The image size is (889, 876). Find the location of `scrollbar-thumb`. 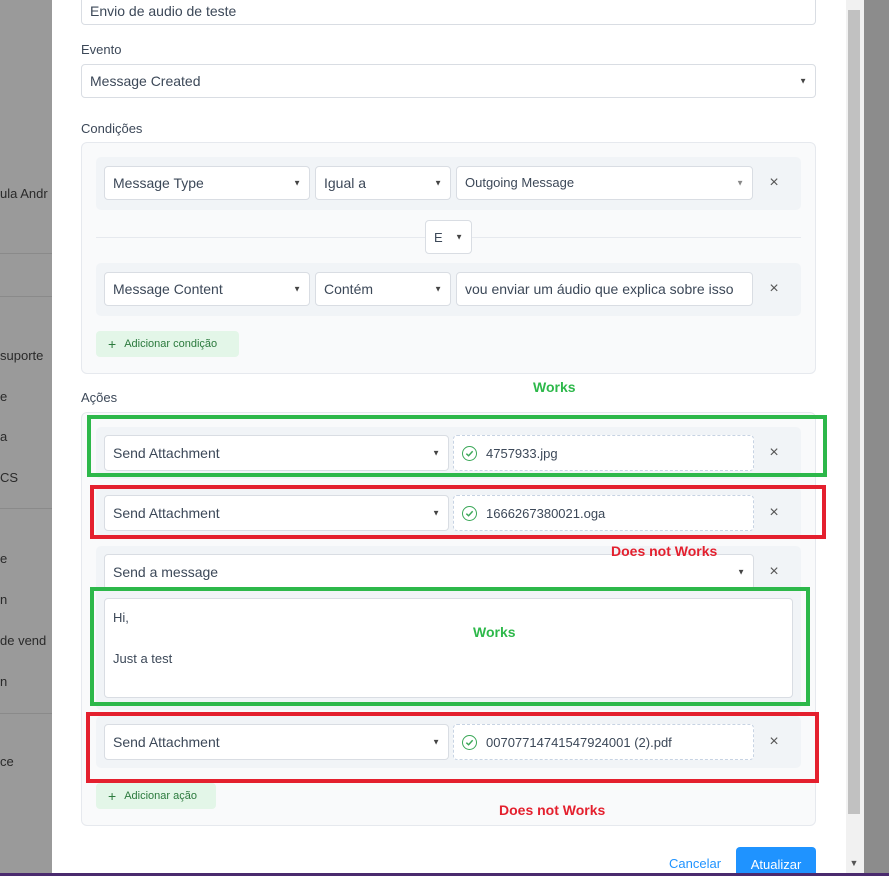

scrollbar-thumb is located at coordinates (854, 412).